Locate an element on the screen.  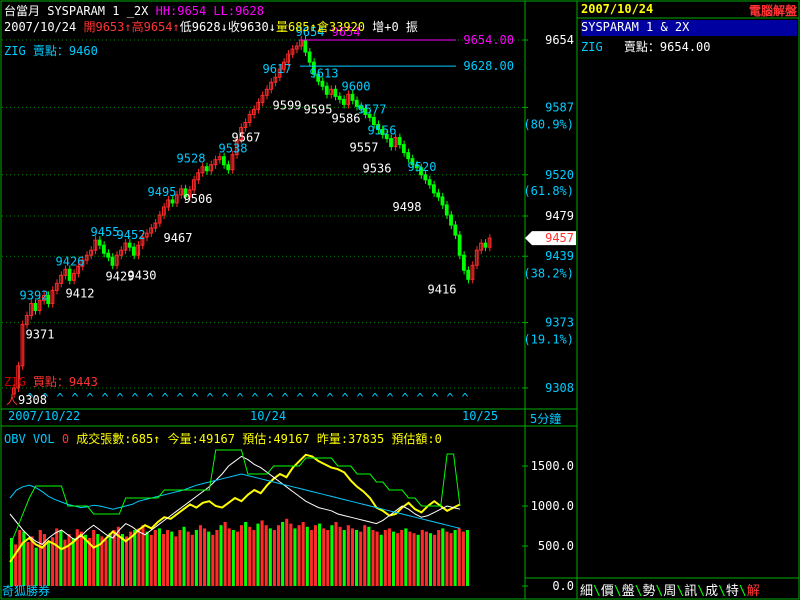
tab-4: 周 is located at coordinates (669, 591).